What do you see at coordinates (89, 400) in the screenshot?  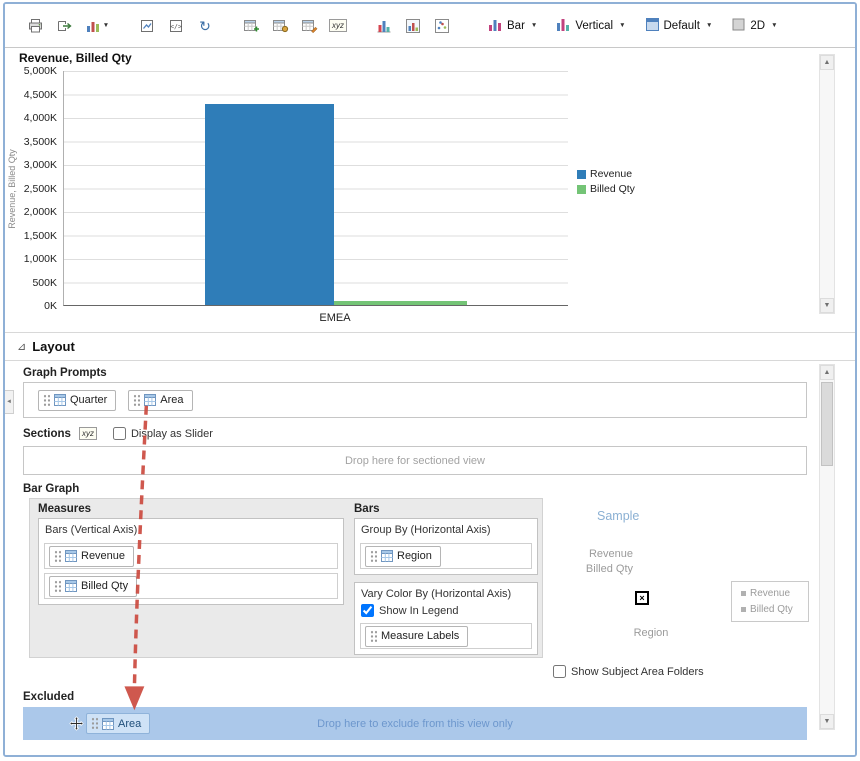 I see `field-pill-label: Quarter` at bounding box center [89, 400].